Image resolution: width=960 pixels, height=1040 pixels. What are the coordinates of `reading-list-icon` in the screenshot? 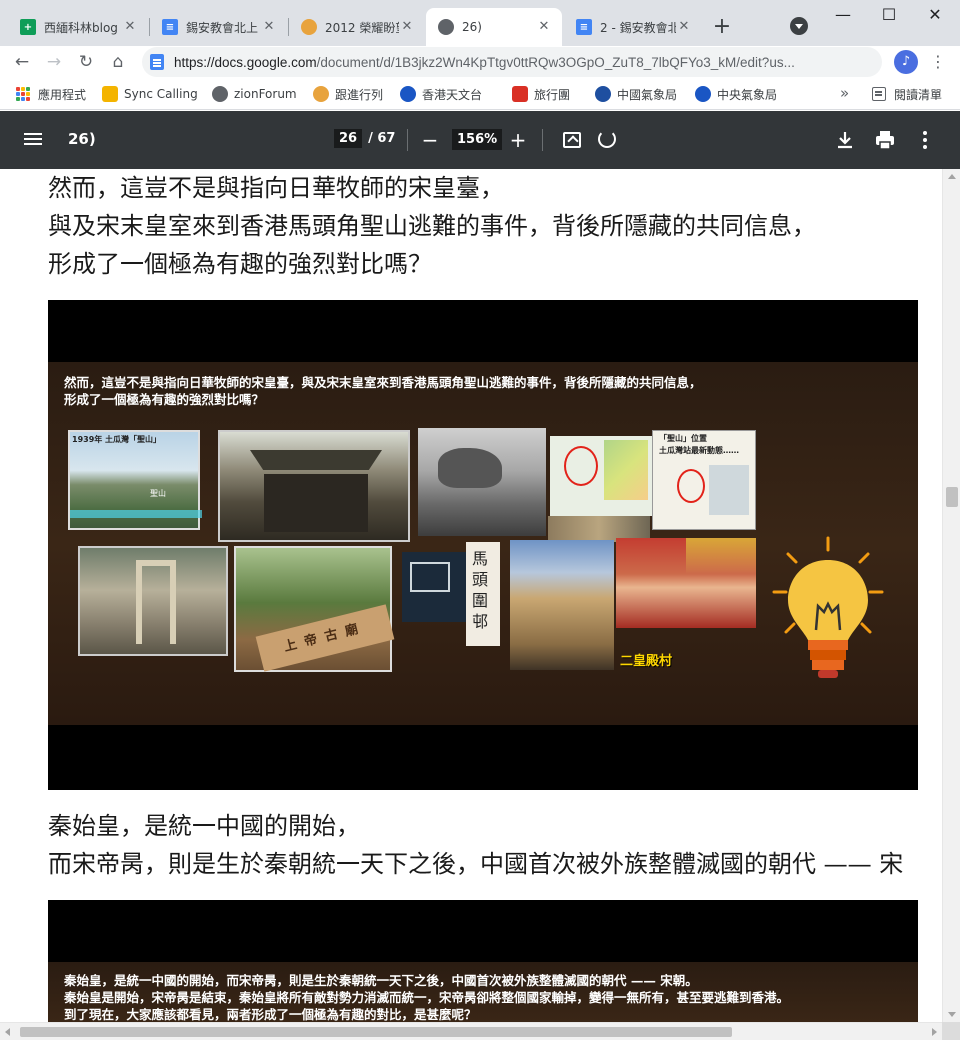 It's located at (879, 94).